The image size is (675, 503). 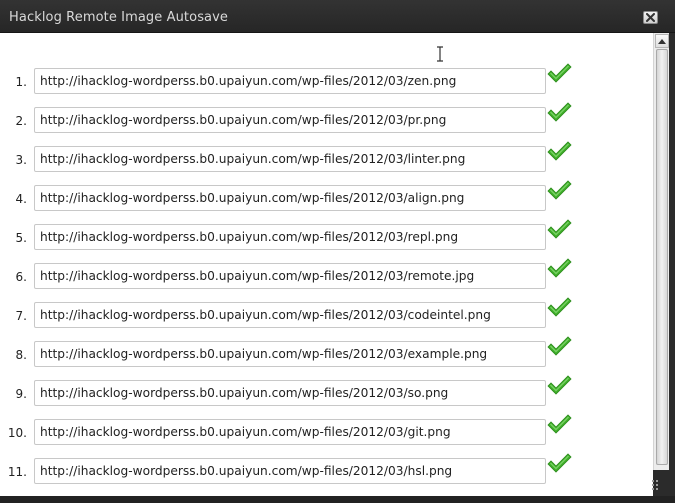 What do you see at coordinates (21, 277) in the screenshot?
I see `item-number: 6.` at bounding box center [21, 277].